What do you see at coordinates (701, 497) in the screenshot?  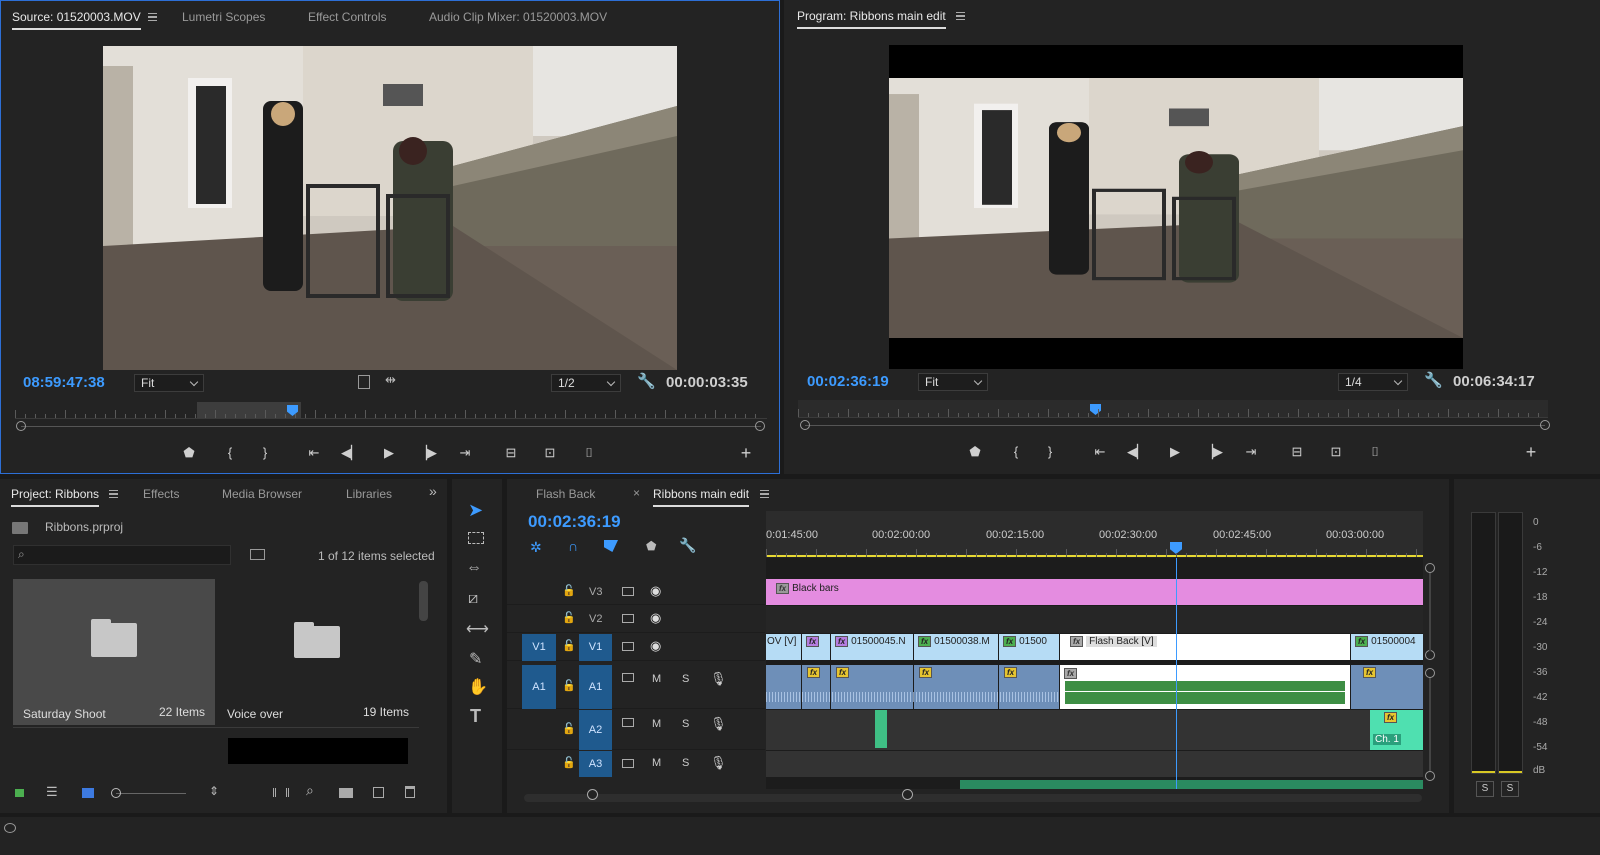 I see `tab-ribbons-main-edit: Ribbons main edit` at bounding box center [701, 497].